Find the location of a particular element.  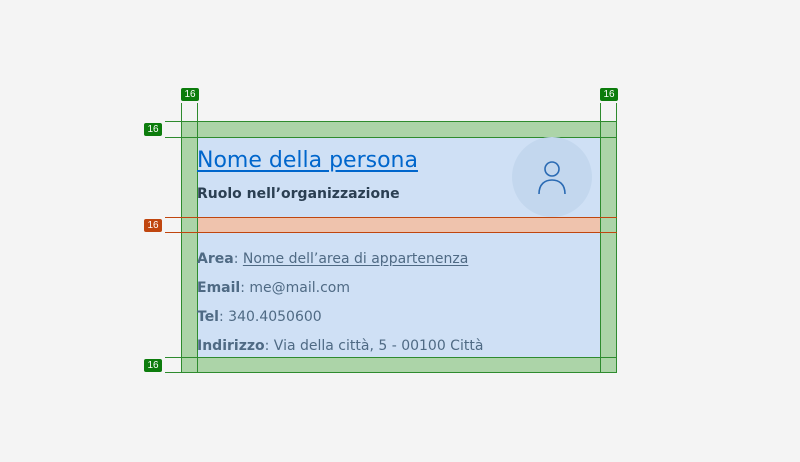

spacing-badge-side-middle: 16 is located at coordinates (153, 225).